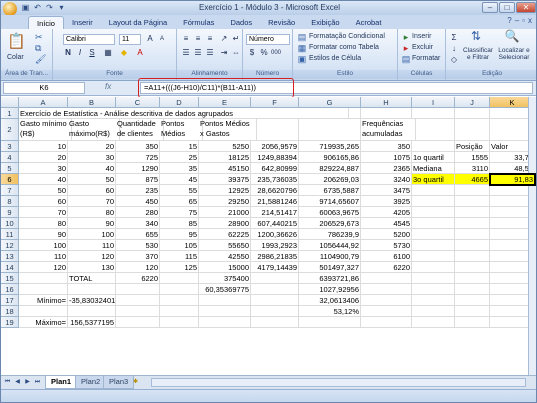  What do you see at coordinates (138, 212) in the screenshot?
I see `cell-c9: 280` at bounding box center [138, 212].